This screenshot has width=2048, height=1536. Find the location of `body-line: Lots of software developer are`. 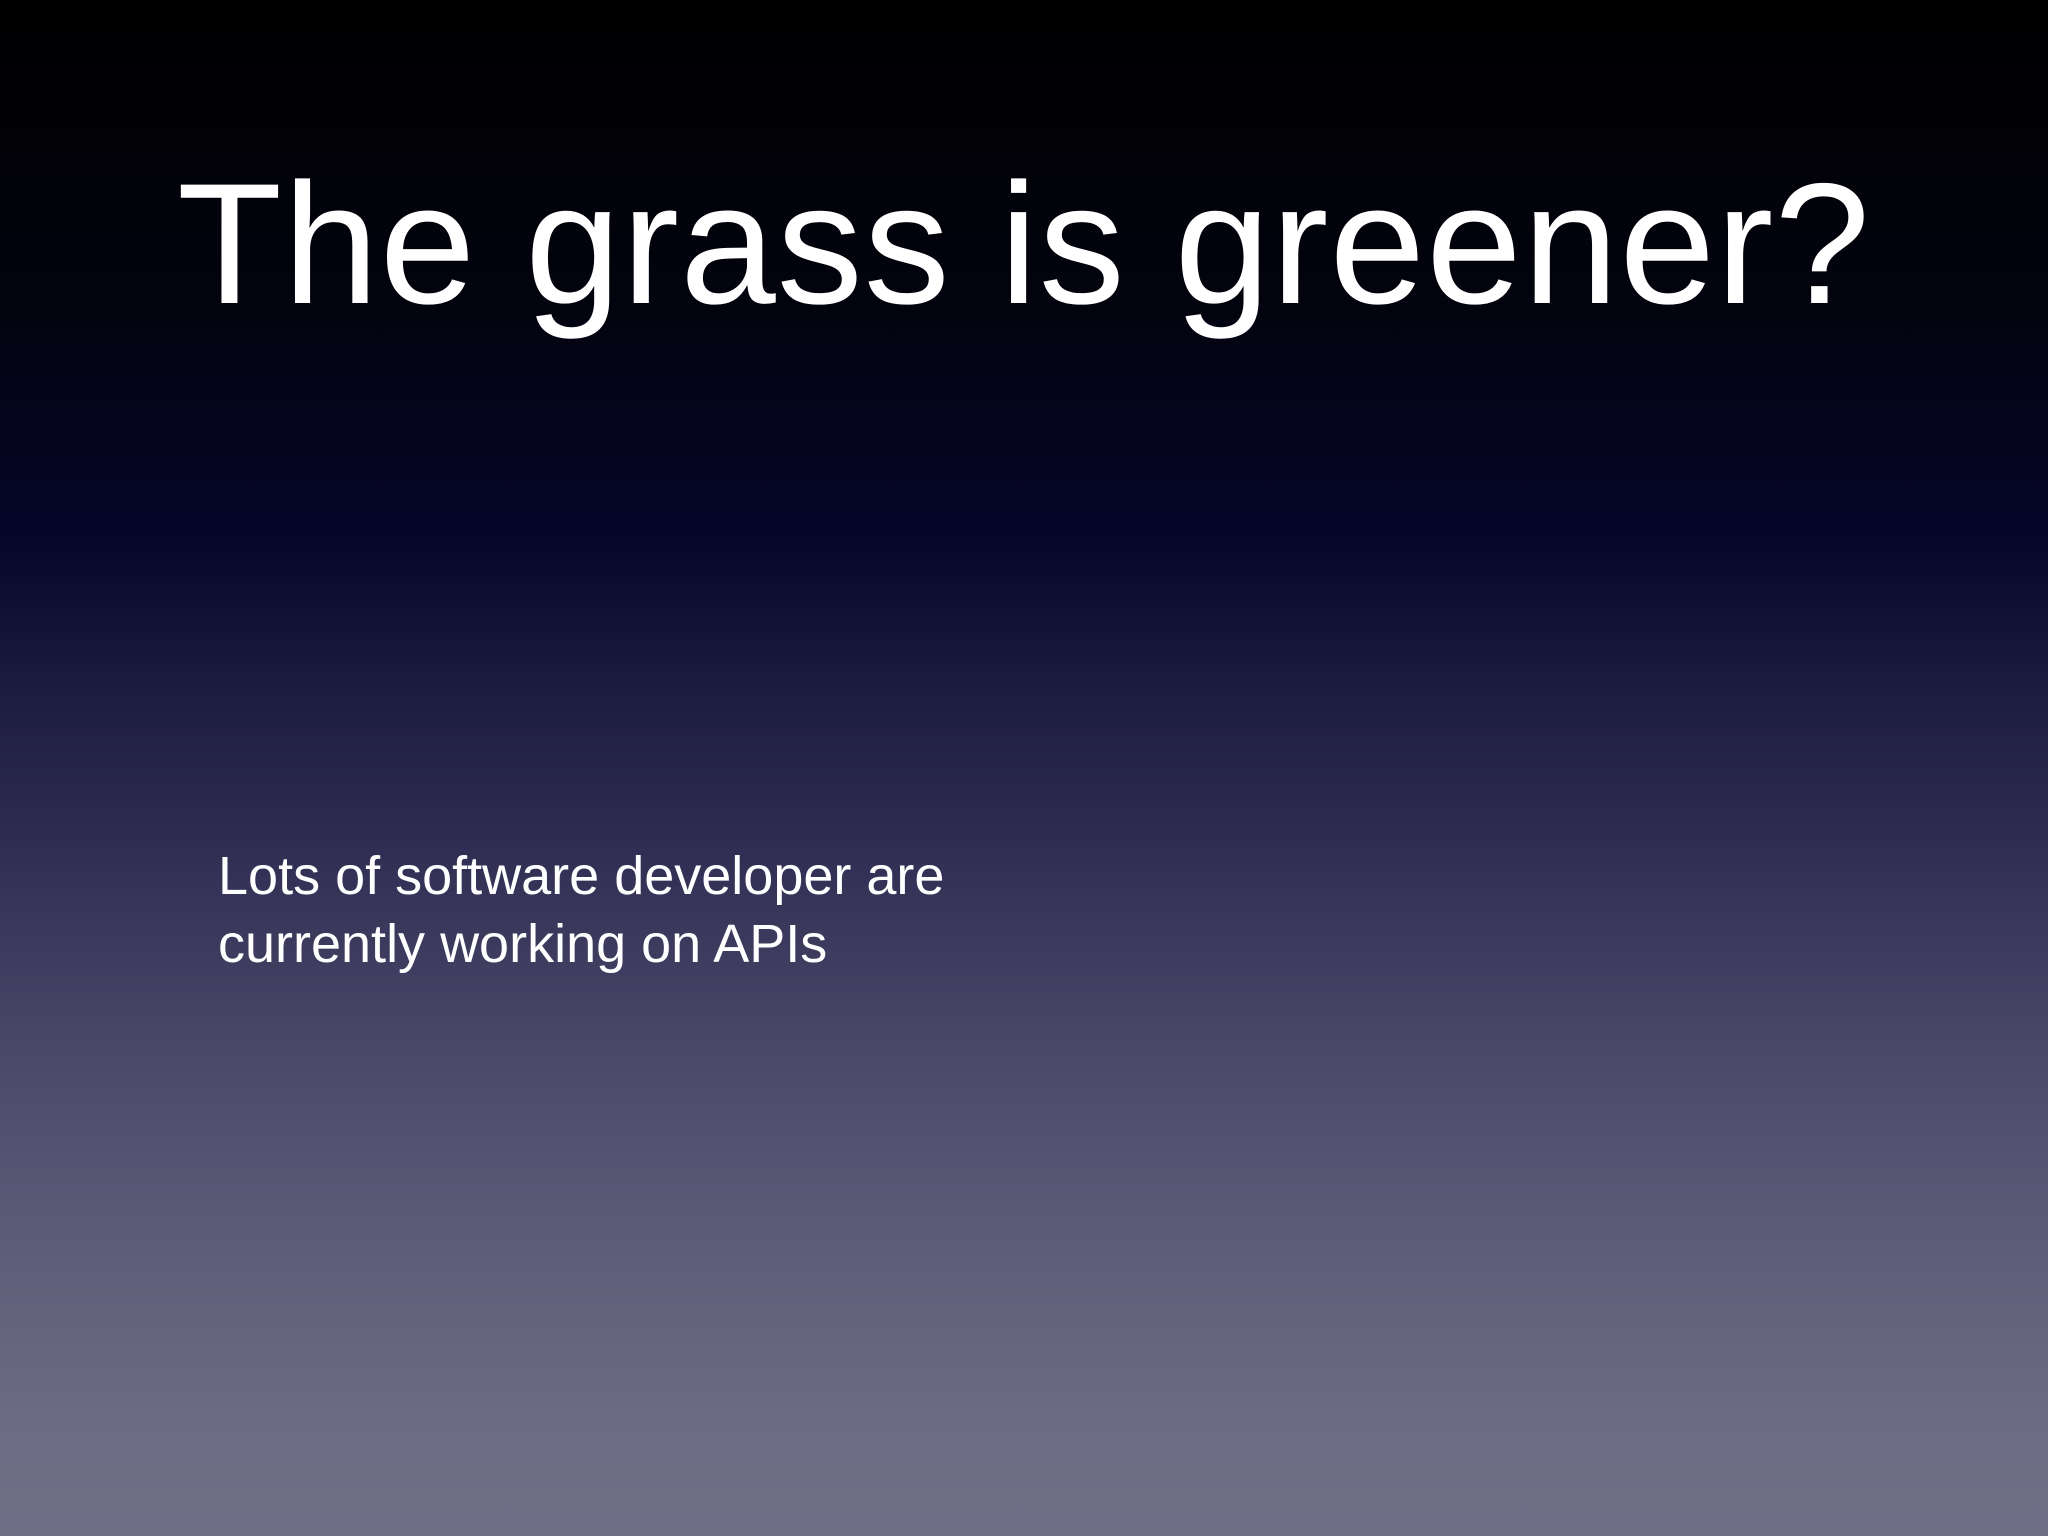

body-line: Lots of software developer are is located at coordinates (581, 876).